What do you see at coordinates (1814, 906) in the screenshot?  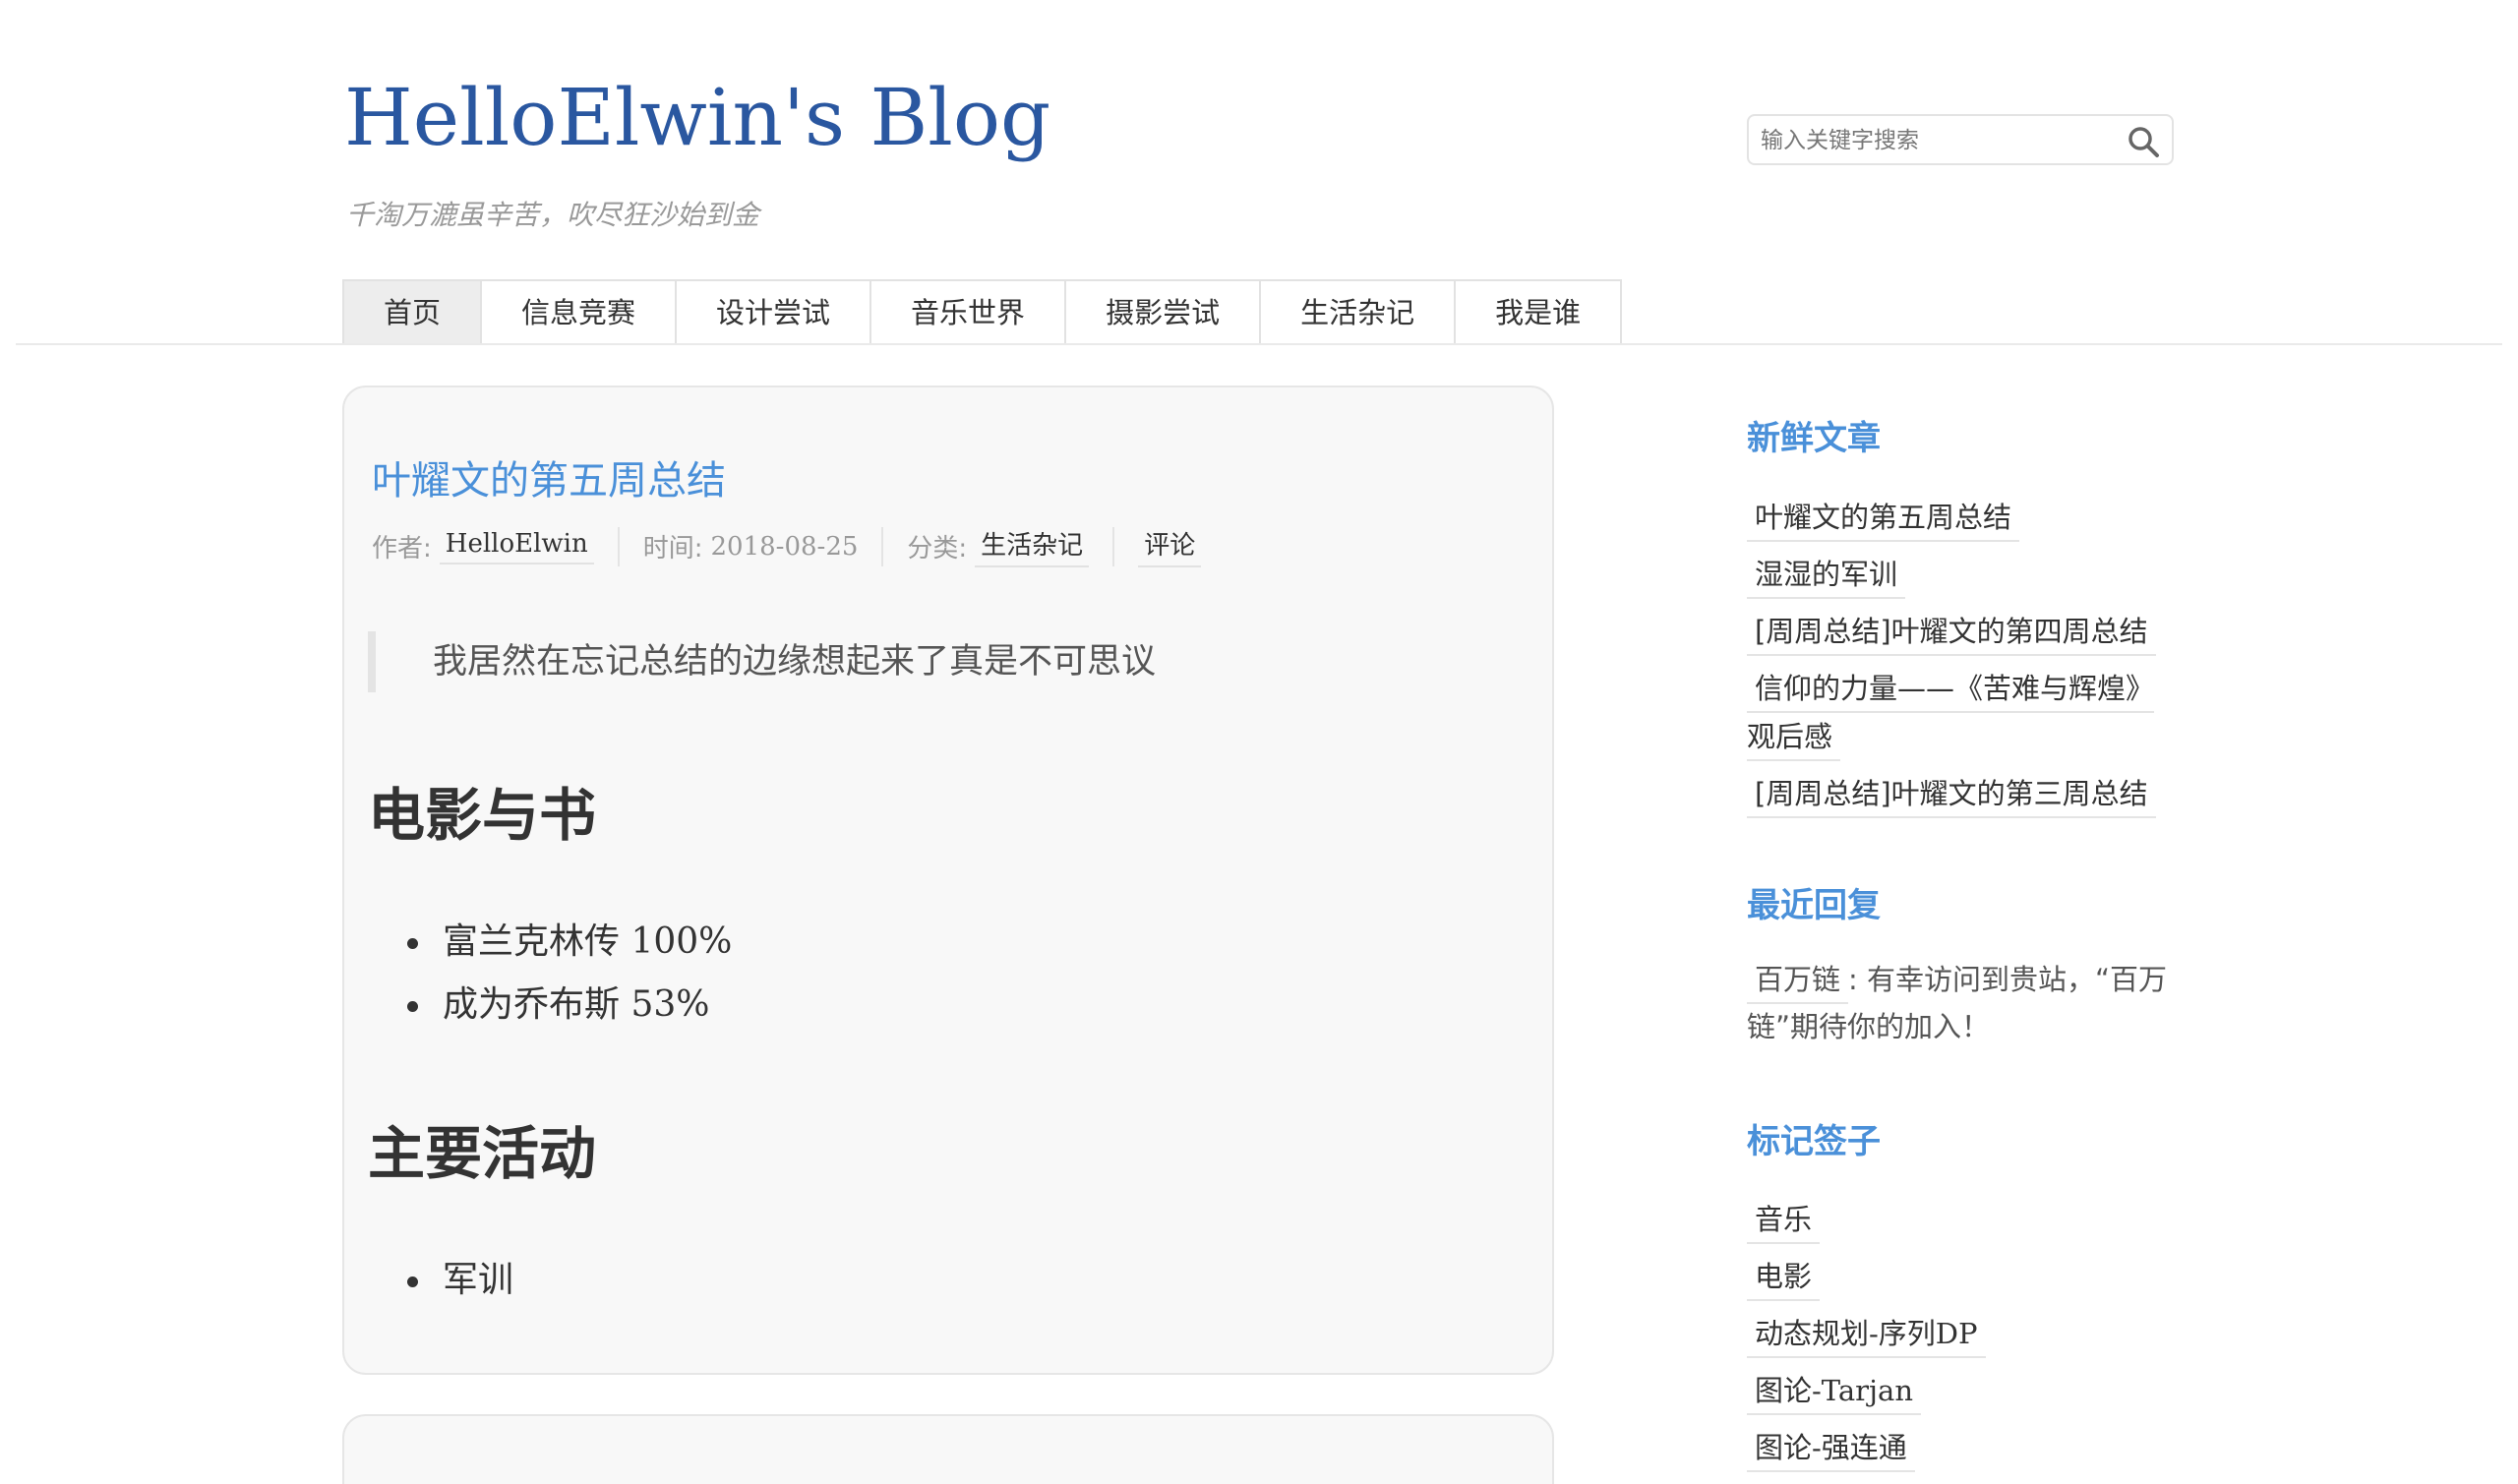 I see `recent-comments-title: 最近回复` at bounding box center [1814, 906].